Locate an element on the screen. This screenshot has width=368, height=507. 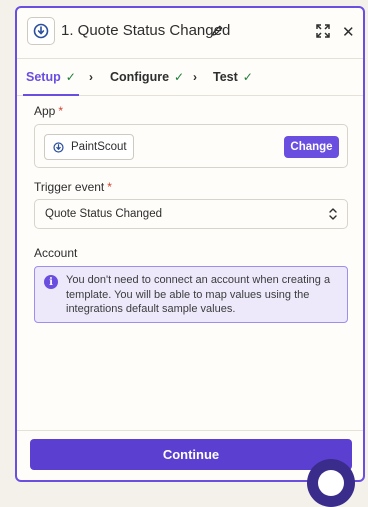
step-title: 1. Quote Status Changed is located at coordinates (145, 30).